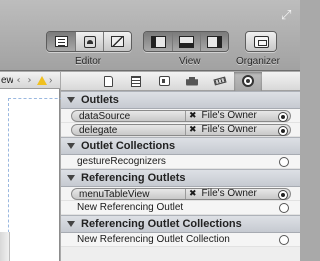 The width and height of the screenshot is (320, 261). I want to click on connection-pill: delegate ✖ File's Owner, so click(181, 130).